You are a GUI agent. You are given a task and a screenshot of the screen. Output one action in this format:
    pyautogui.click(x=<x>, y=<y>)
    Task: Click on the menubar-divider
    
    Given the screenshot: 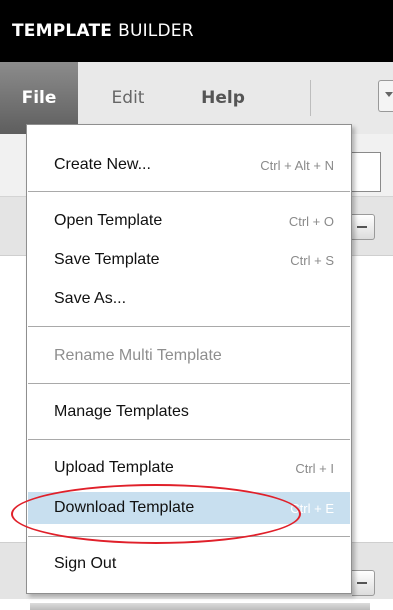 What is the action you would take?
    pyautogui.click(x=310, y=98)
    